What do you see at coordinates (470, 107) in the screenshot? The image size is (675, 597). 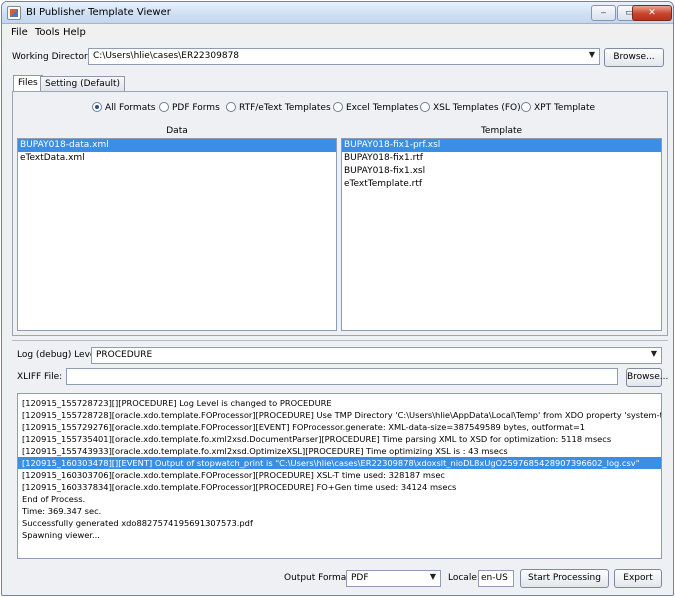 I see `radio-xsl-templates-fo: XSL Templates (FO)` at bounding box center [470, 107].